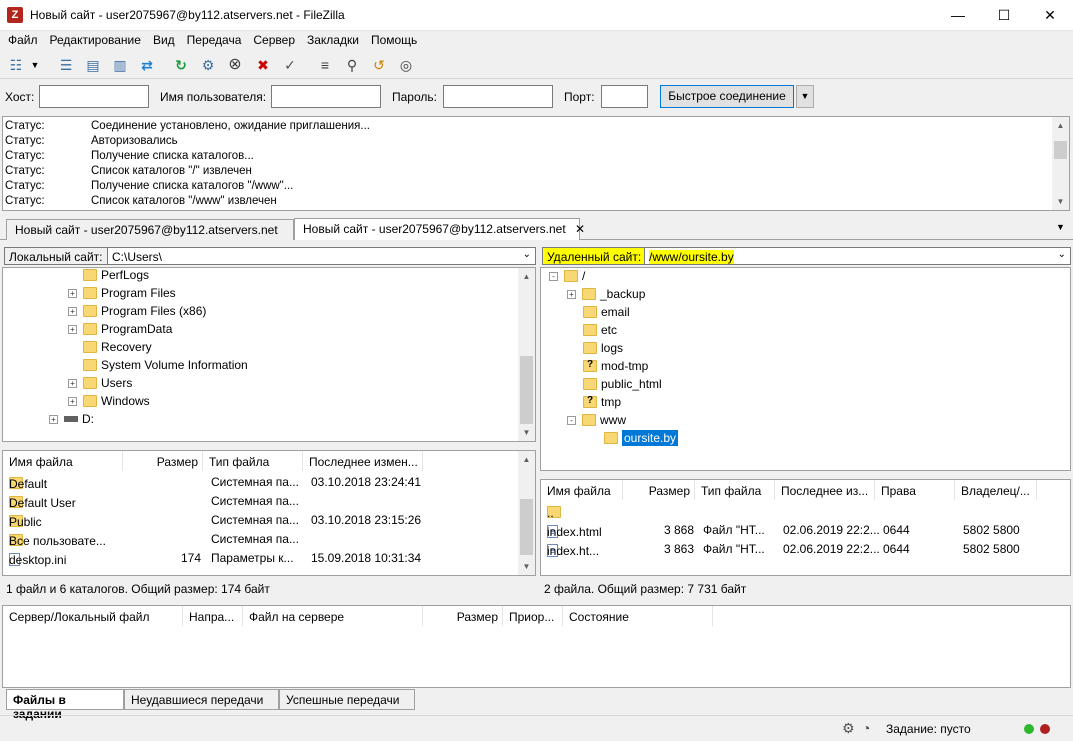 This screenshot has width=1073, height=741. What do you see at coordinates (582, 490) in the screenshot?
I see `col-remote-name: Имя файла` at bounding box center [582, 490].